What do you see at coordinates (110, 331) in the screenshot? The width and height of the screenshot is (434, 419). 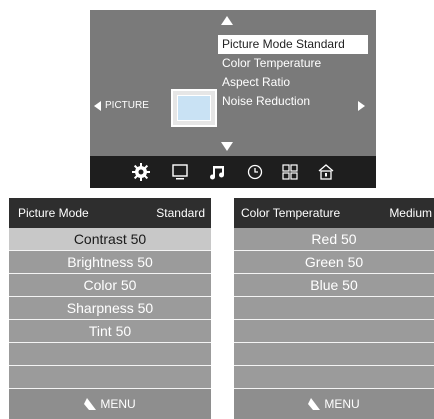 I see `setting-row-tint: Tint 50` at bounding box center [110, 331].